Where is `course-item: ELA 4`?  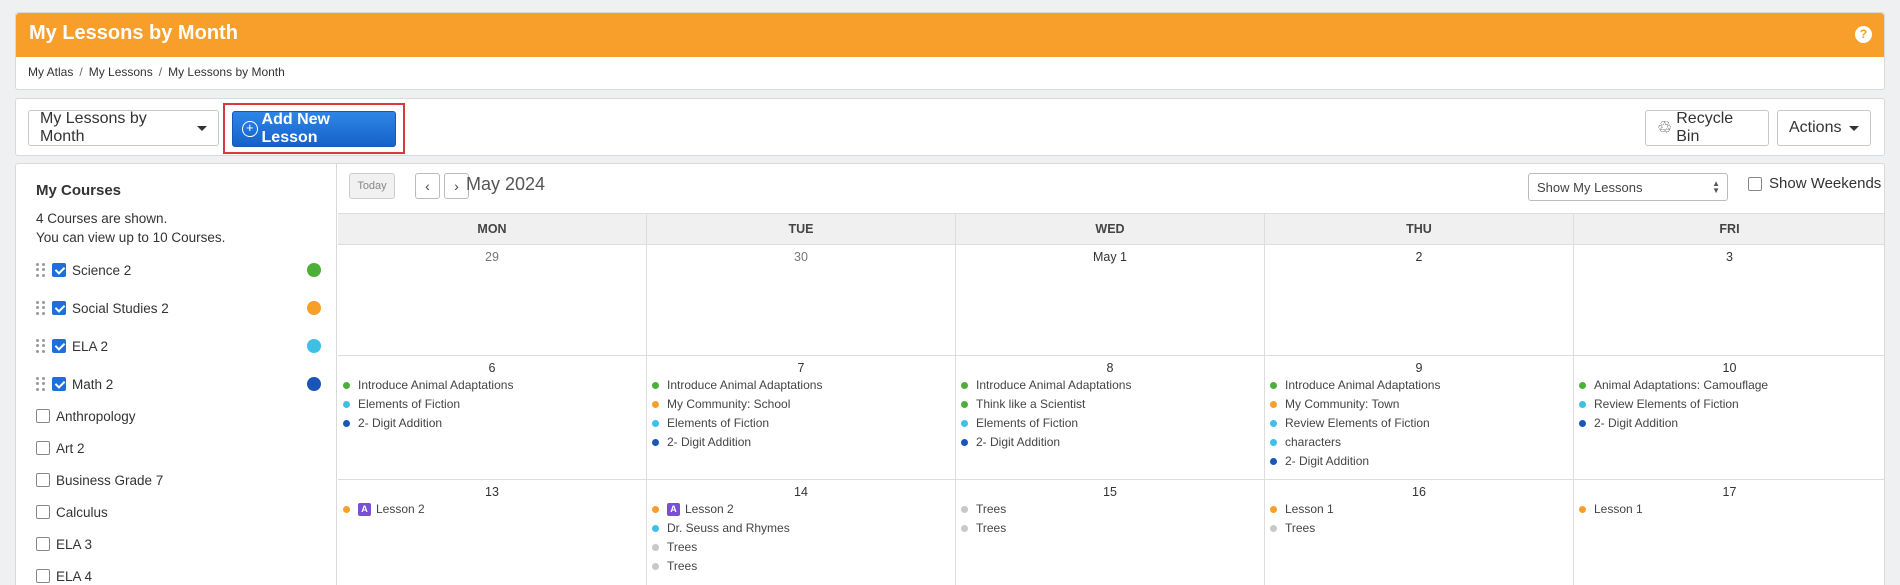
course-item: ELA 4 is located at coordinates (178, 575).